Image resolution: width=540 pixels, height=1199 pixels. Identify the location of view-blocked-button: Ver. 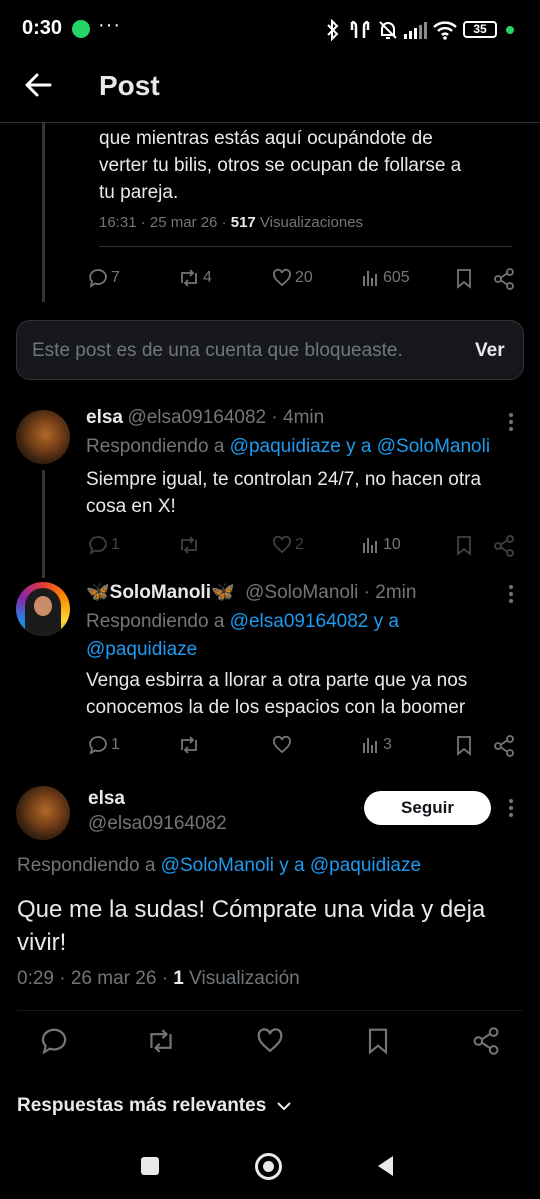
(490, 351).